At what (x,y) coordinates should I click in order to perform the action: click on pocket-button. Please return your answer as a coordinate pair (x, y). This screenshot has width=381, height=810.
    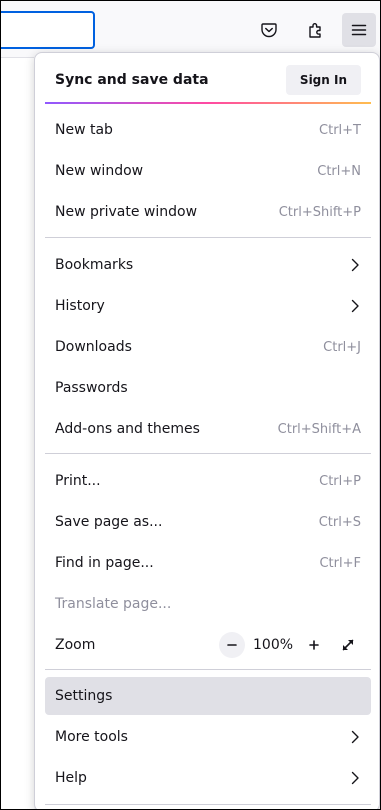
    Looking at the image, I should click on (269, 30).